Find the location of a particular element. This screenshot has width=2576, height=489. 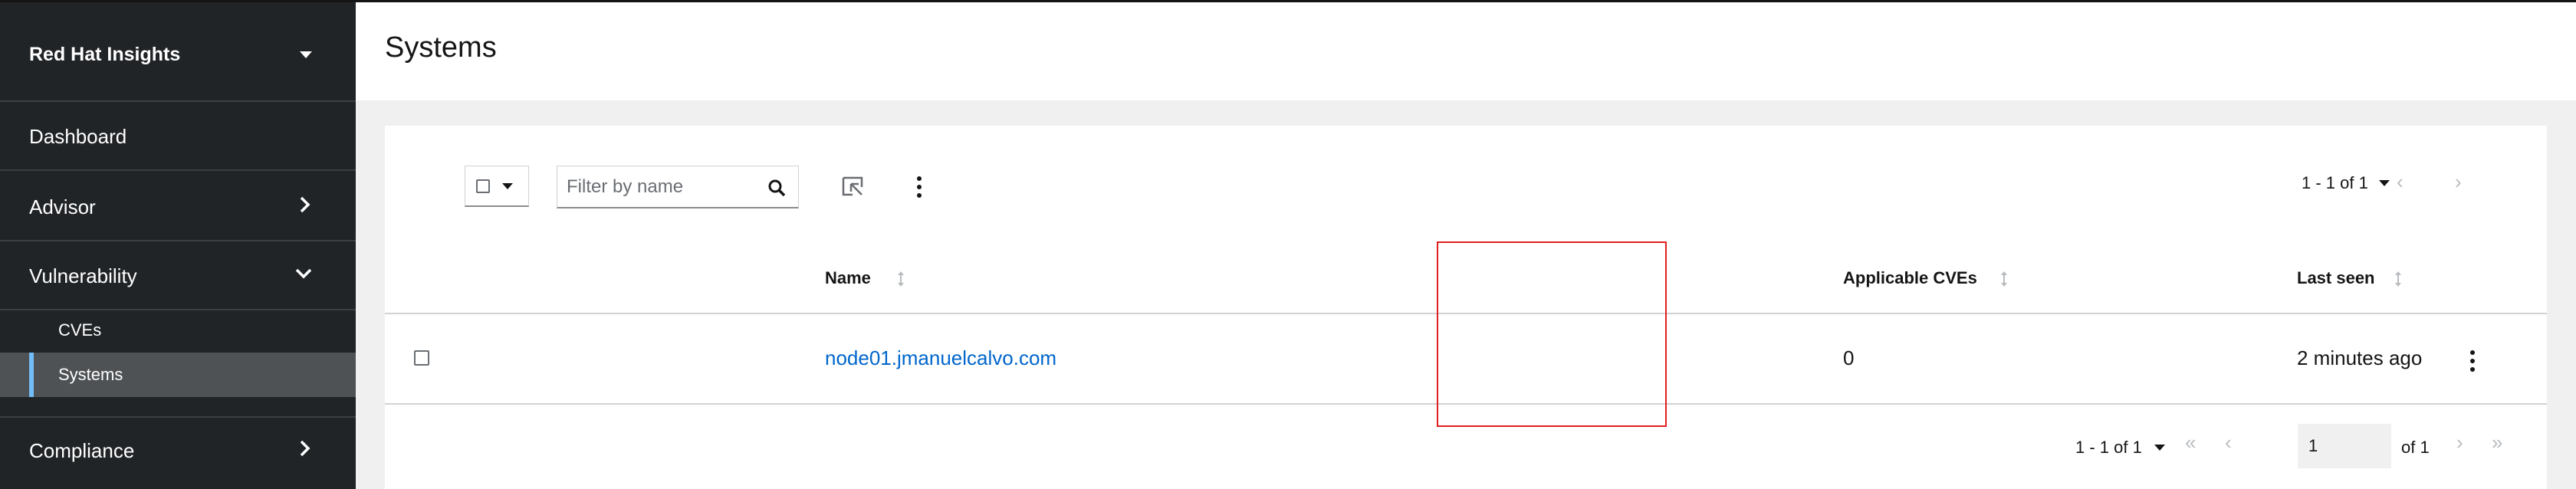

app-switcher-label: Red Hat Insights is located at coordinates (105, 54).